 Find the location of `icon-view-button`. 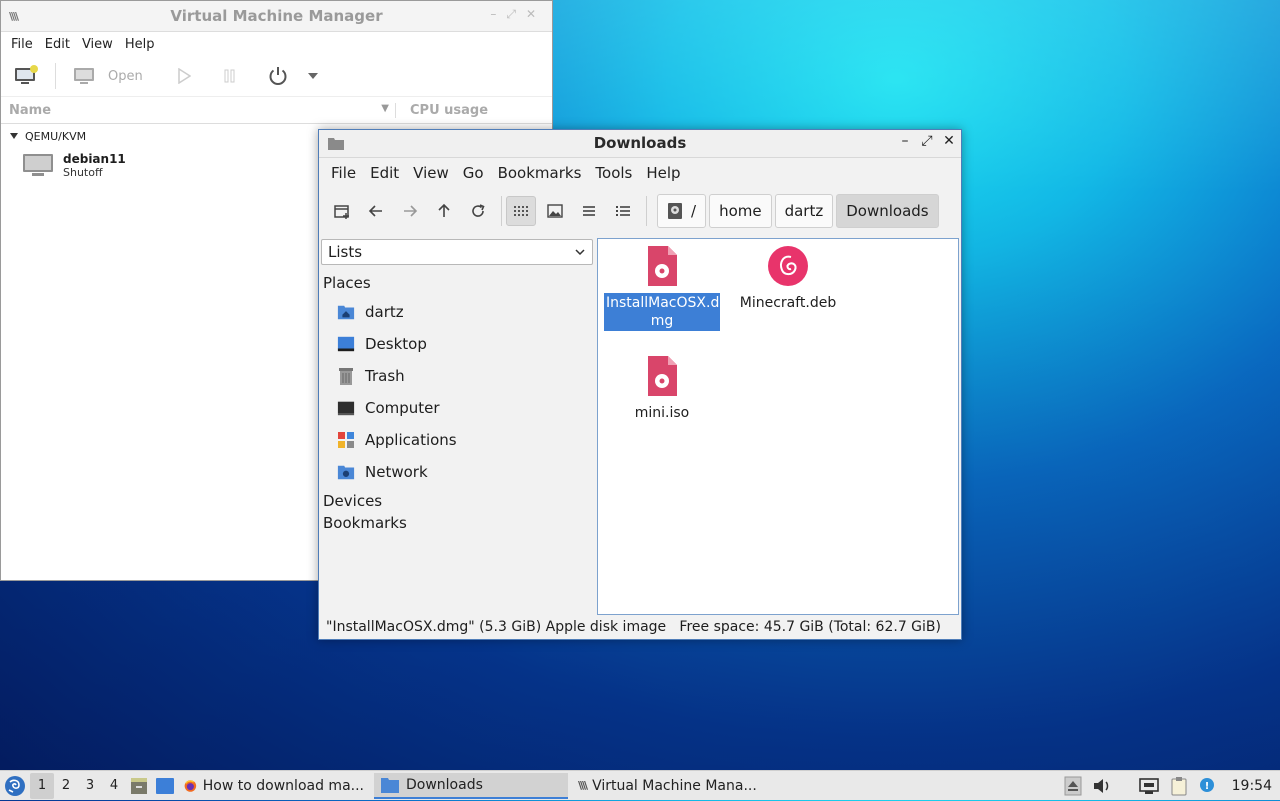

icon-view-button is located at coordinates (521, 211).